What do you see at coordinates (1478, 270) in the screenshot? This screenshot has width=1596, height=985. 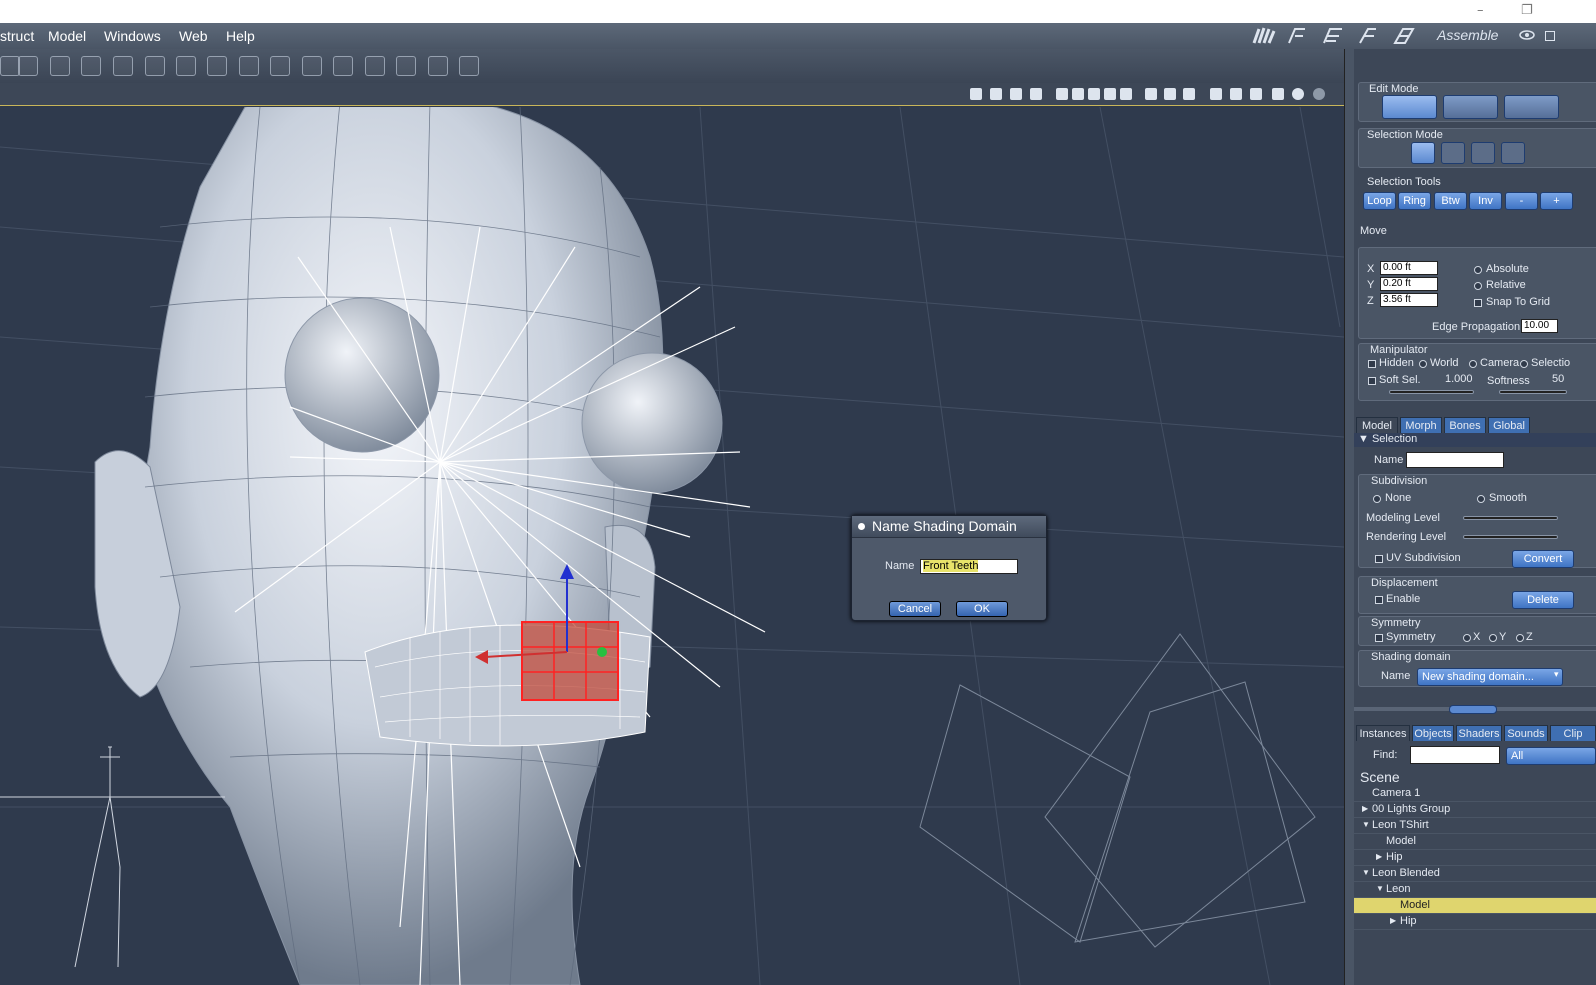 I see `absolute-radio` at bounding box center [1478, 270].